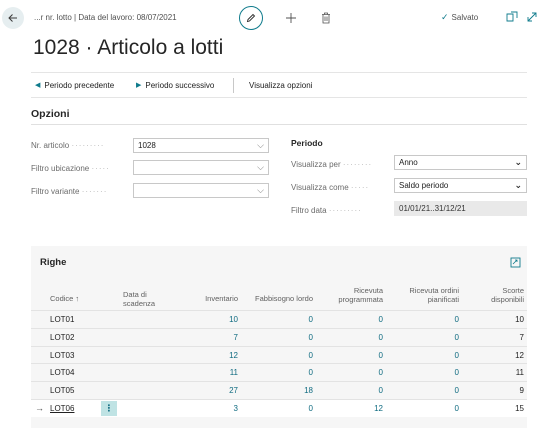 Image resolution: width=556 pixels, height=428 pixels. What do you see at coordinates (518, 162) in the screenshot?
I see `chevron-down-icon: ⌄` at bounding box center [518, 162].